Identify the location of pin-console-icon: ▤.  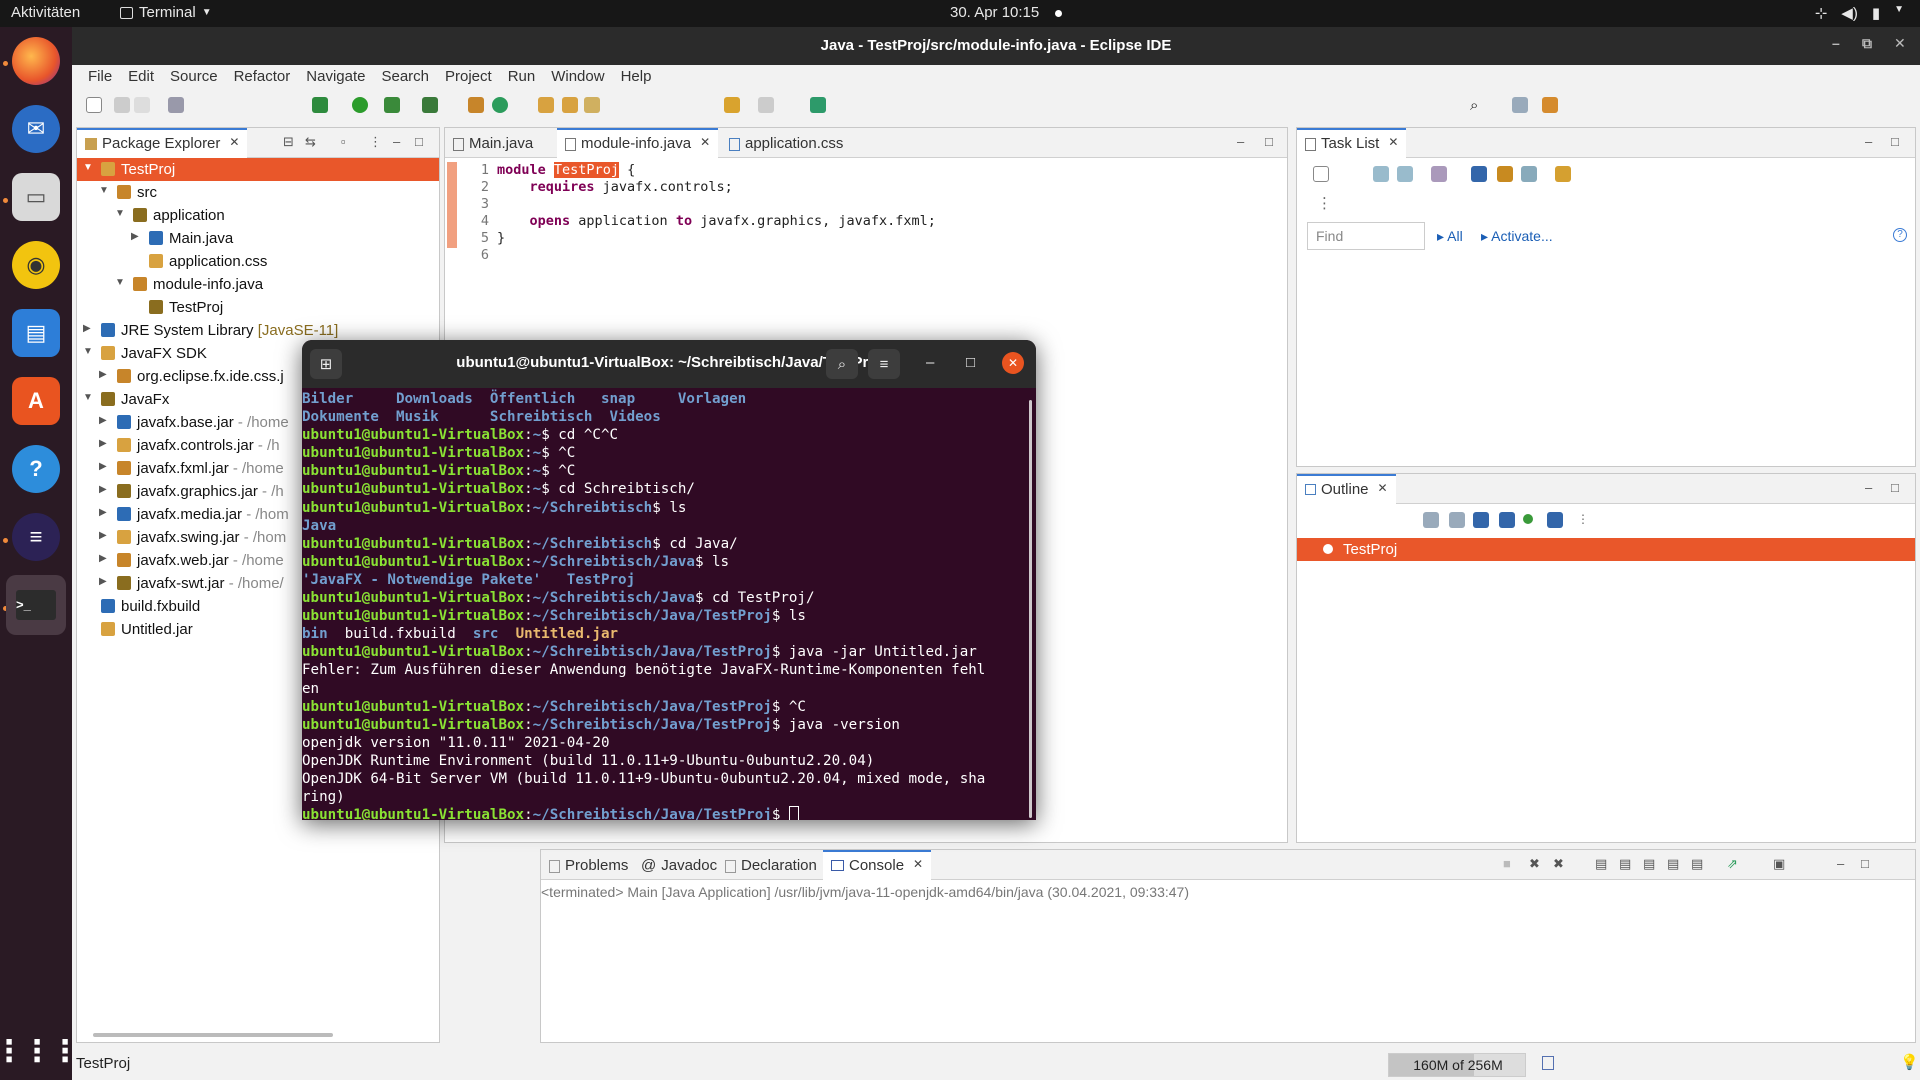
(1673, 864).